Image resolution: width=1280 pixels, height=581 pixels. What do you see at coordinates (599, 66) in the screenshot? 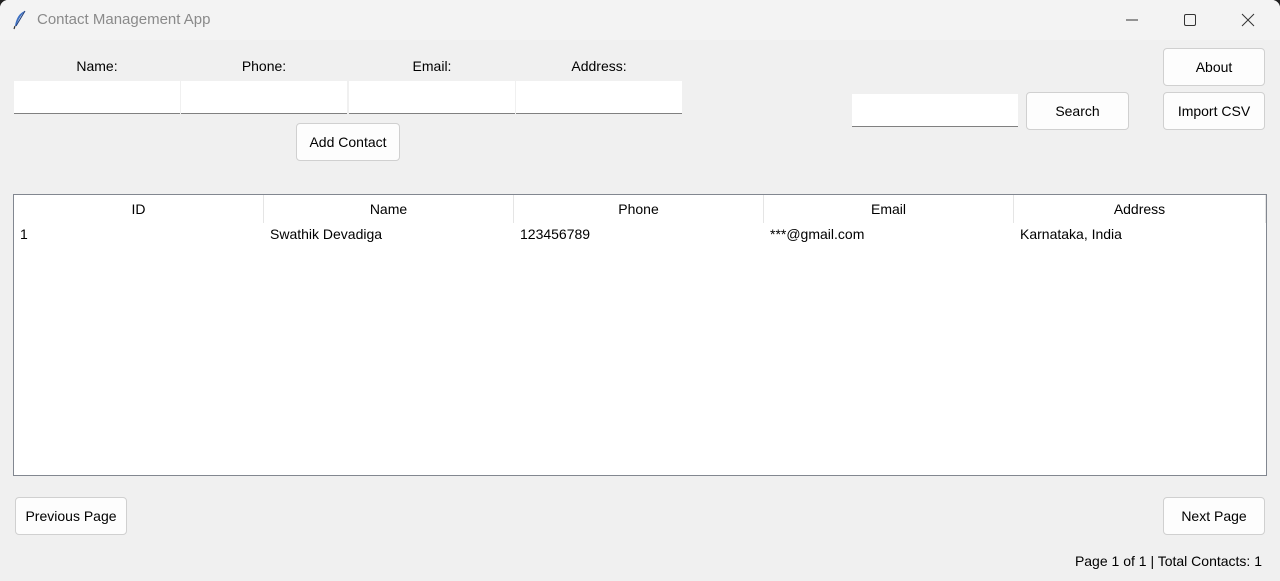
I see `address-label: Address:` at bounding box center [599, 66].